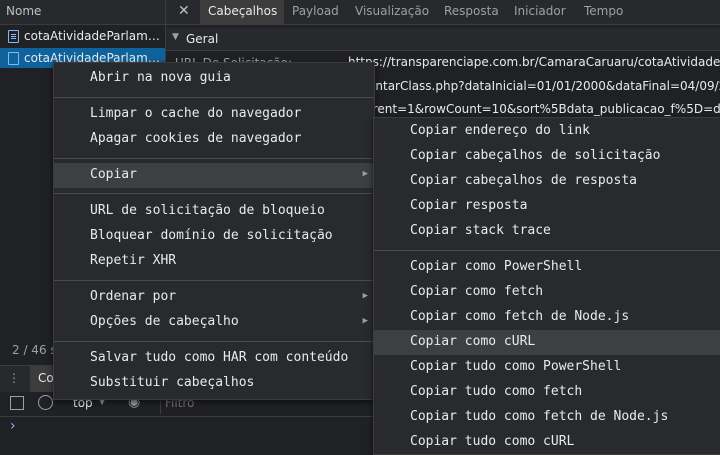 This screenshot has width=720, height=455. I want to click on tab-response: Resposta, so click(471, 11).